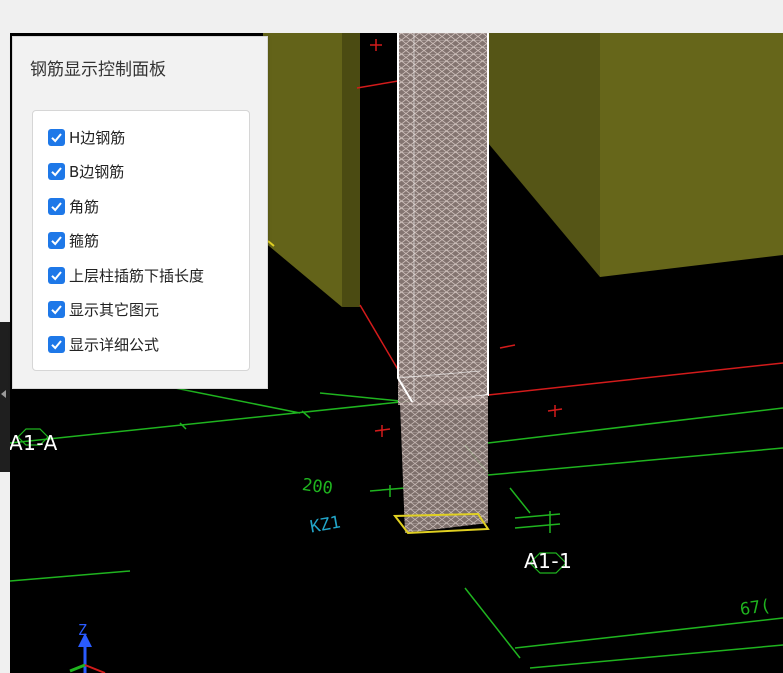 Image resolution: width=783 pixels, height=673 pixels. I want to click on axis-label-z: Z, so click(83, 630).